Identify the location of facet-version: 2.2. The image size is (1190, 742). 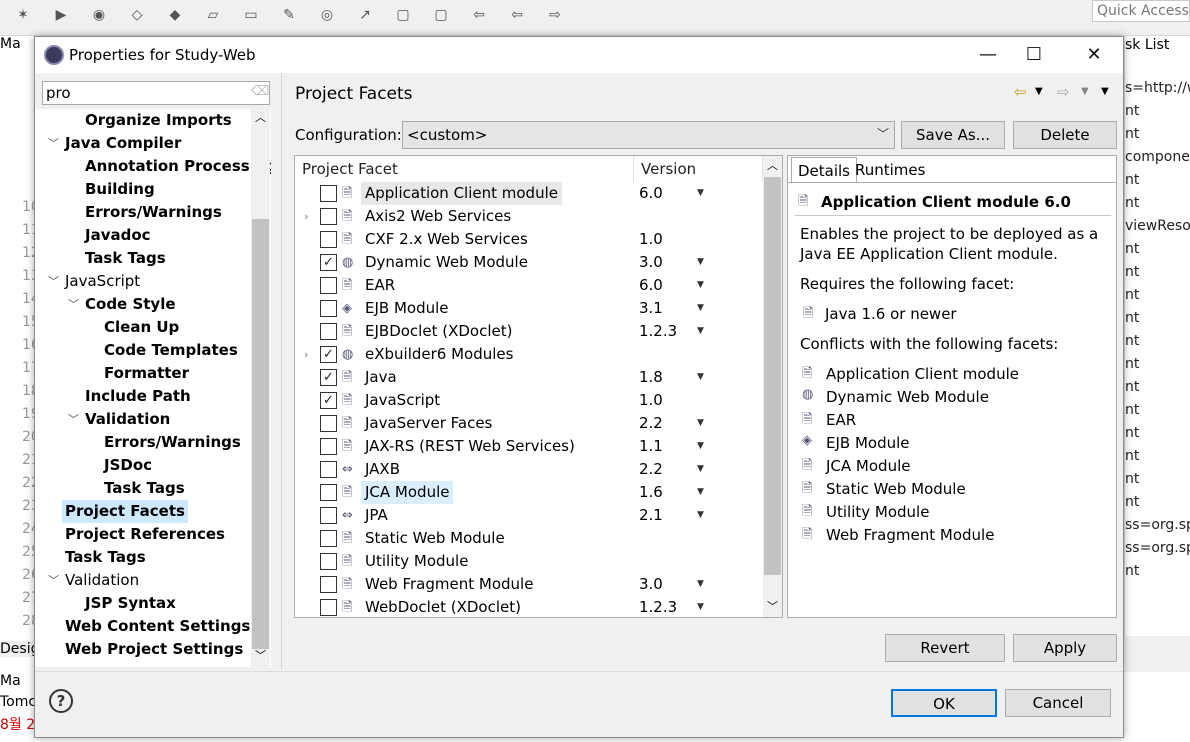
(651, 469).